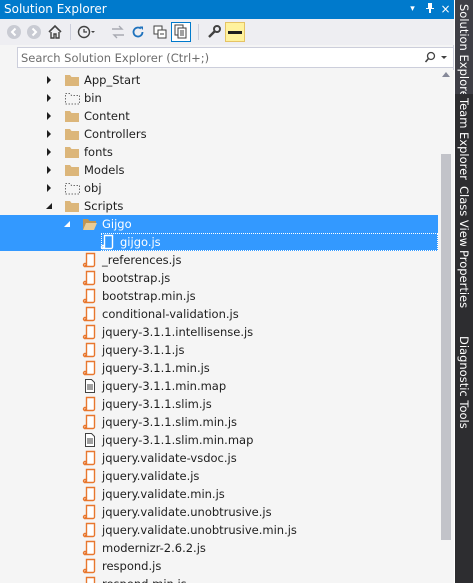  I want to click on tree-node: Gijgo, so click(219, 224).